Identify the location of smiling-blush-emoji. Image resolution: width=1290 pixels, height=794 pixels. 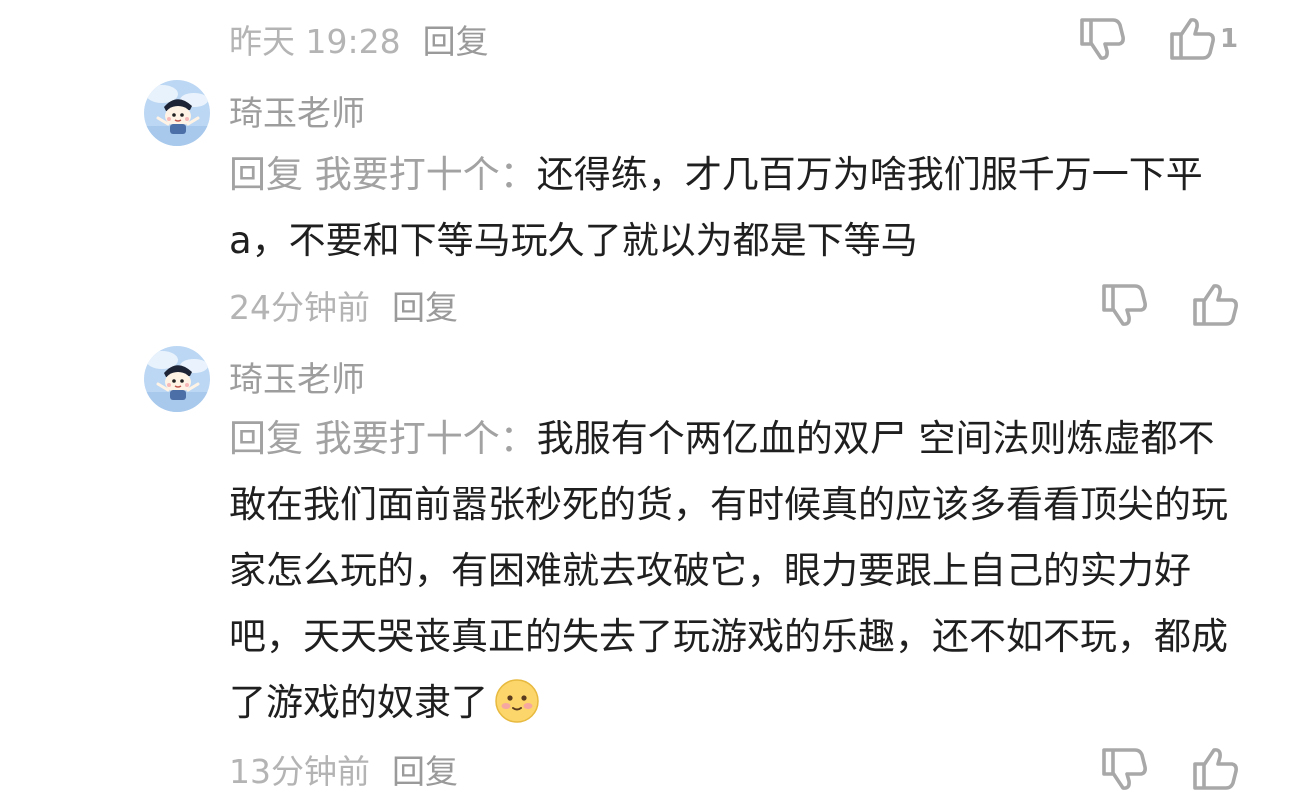
(517, 701).